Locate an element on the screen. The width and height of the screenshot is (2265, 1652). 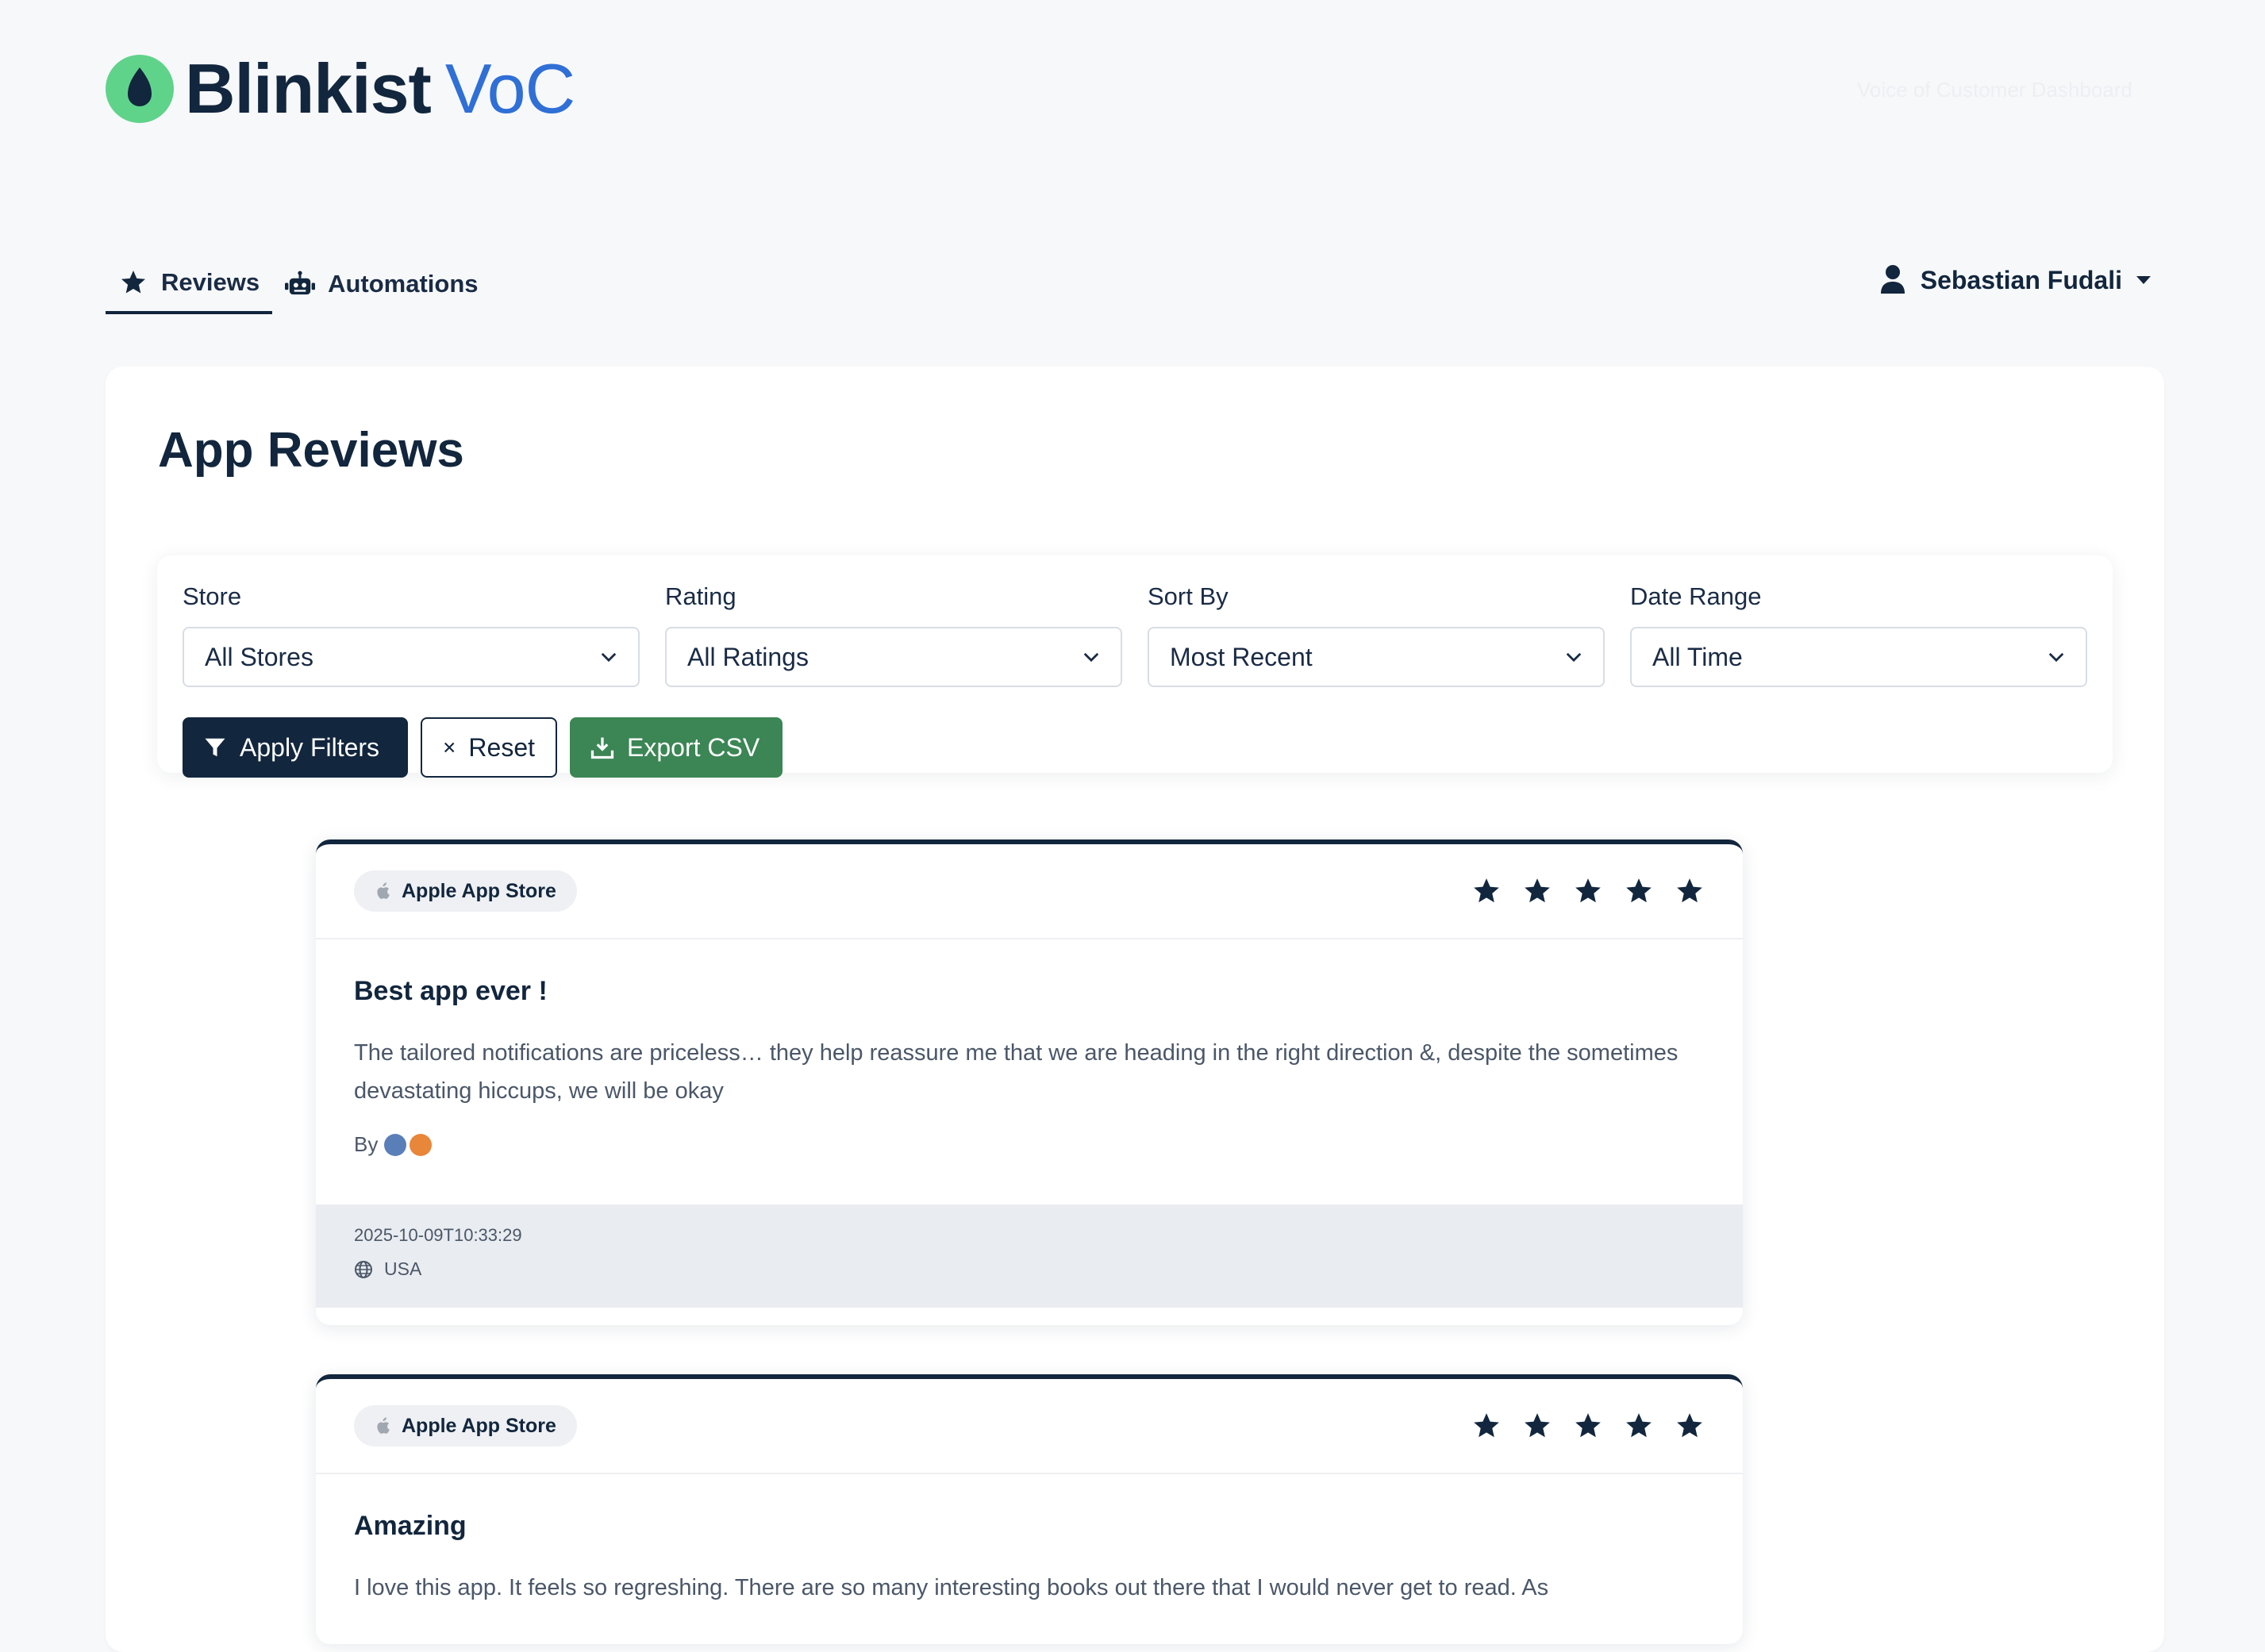
sort-filter: Sort By Most Recent is located at coordinates (1376, 634).